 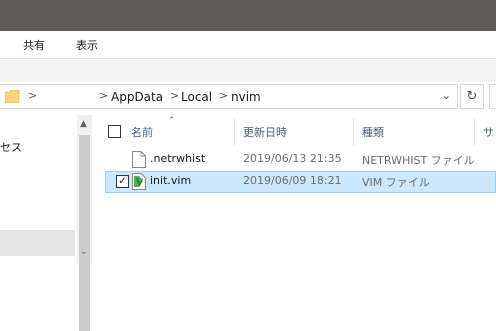 I want to click on column-date: 更新日時, so click(x=265, y=132).